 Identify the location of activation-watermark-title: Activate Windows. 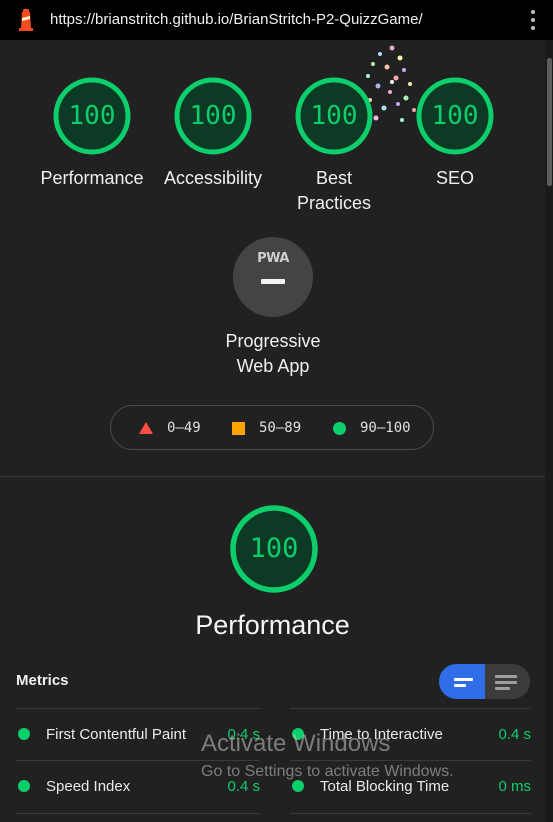
(296, 743).